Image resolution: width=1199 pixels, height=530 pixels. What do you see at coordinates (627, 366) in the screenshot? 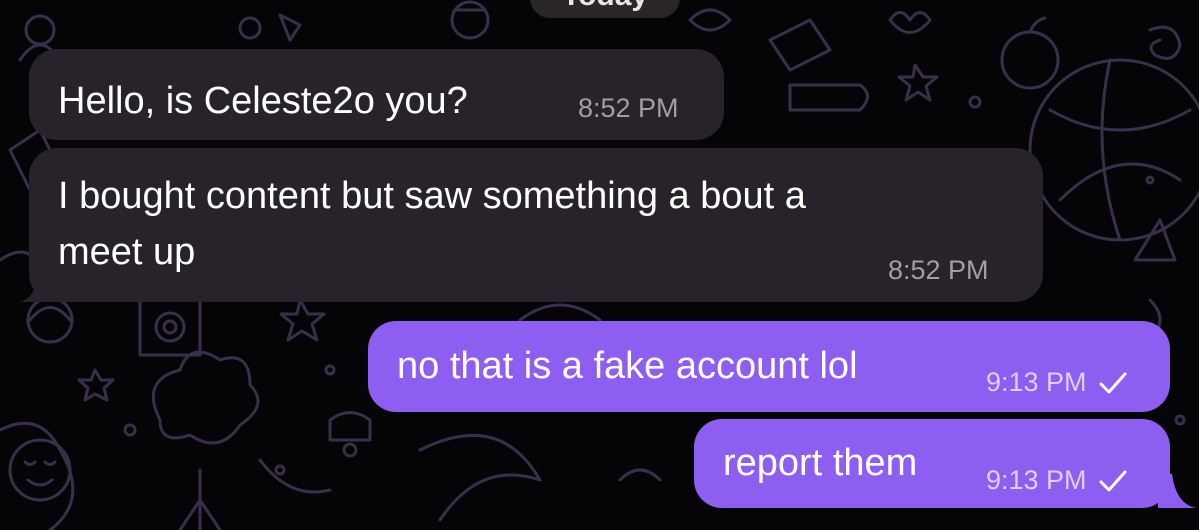
I see `message-text: no that is a fake account lol` at bounding box center [627, 366].